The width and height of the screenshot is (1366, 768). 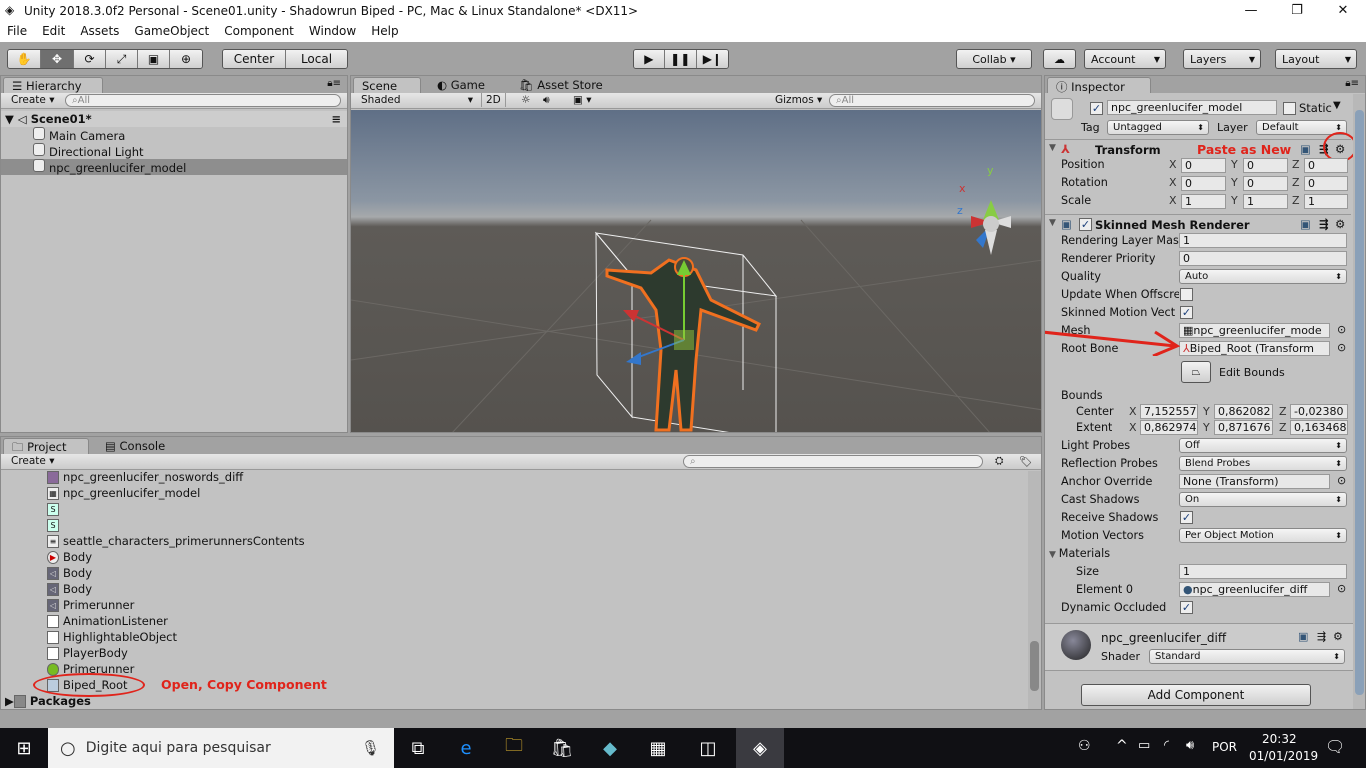 I want to click on rect-tool-icon: ▣, so click(x=154, y=59).